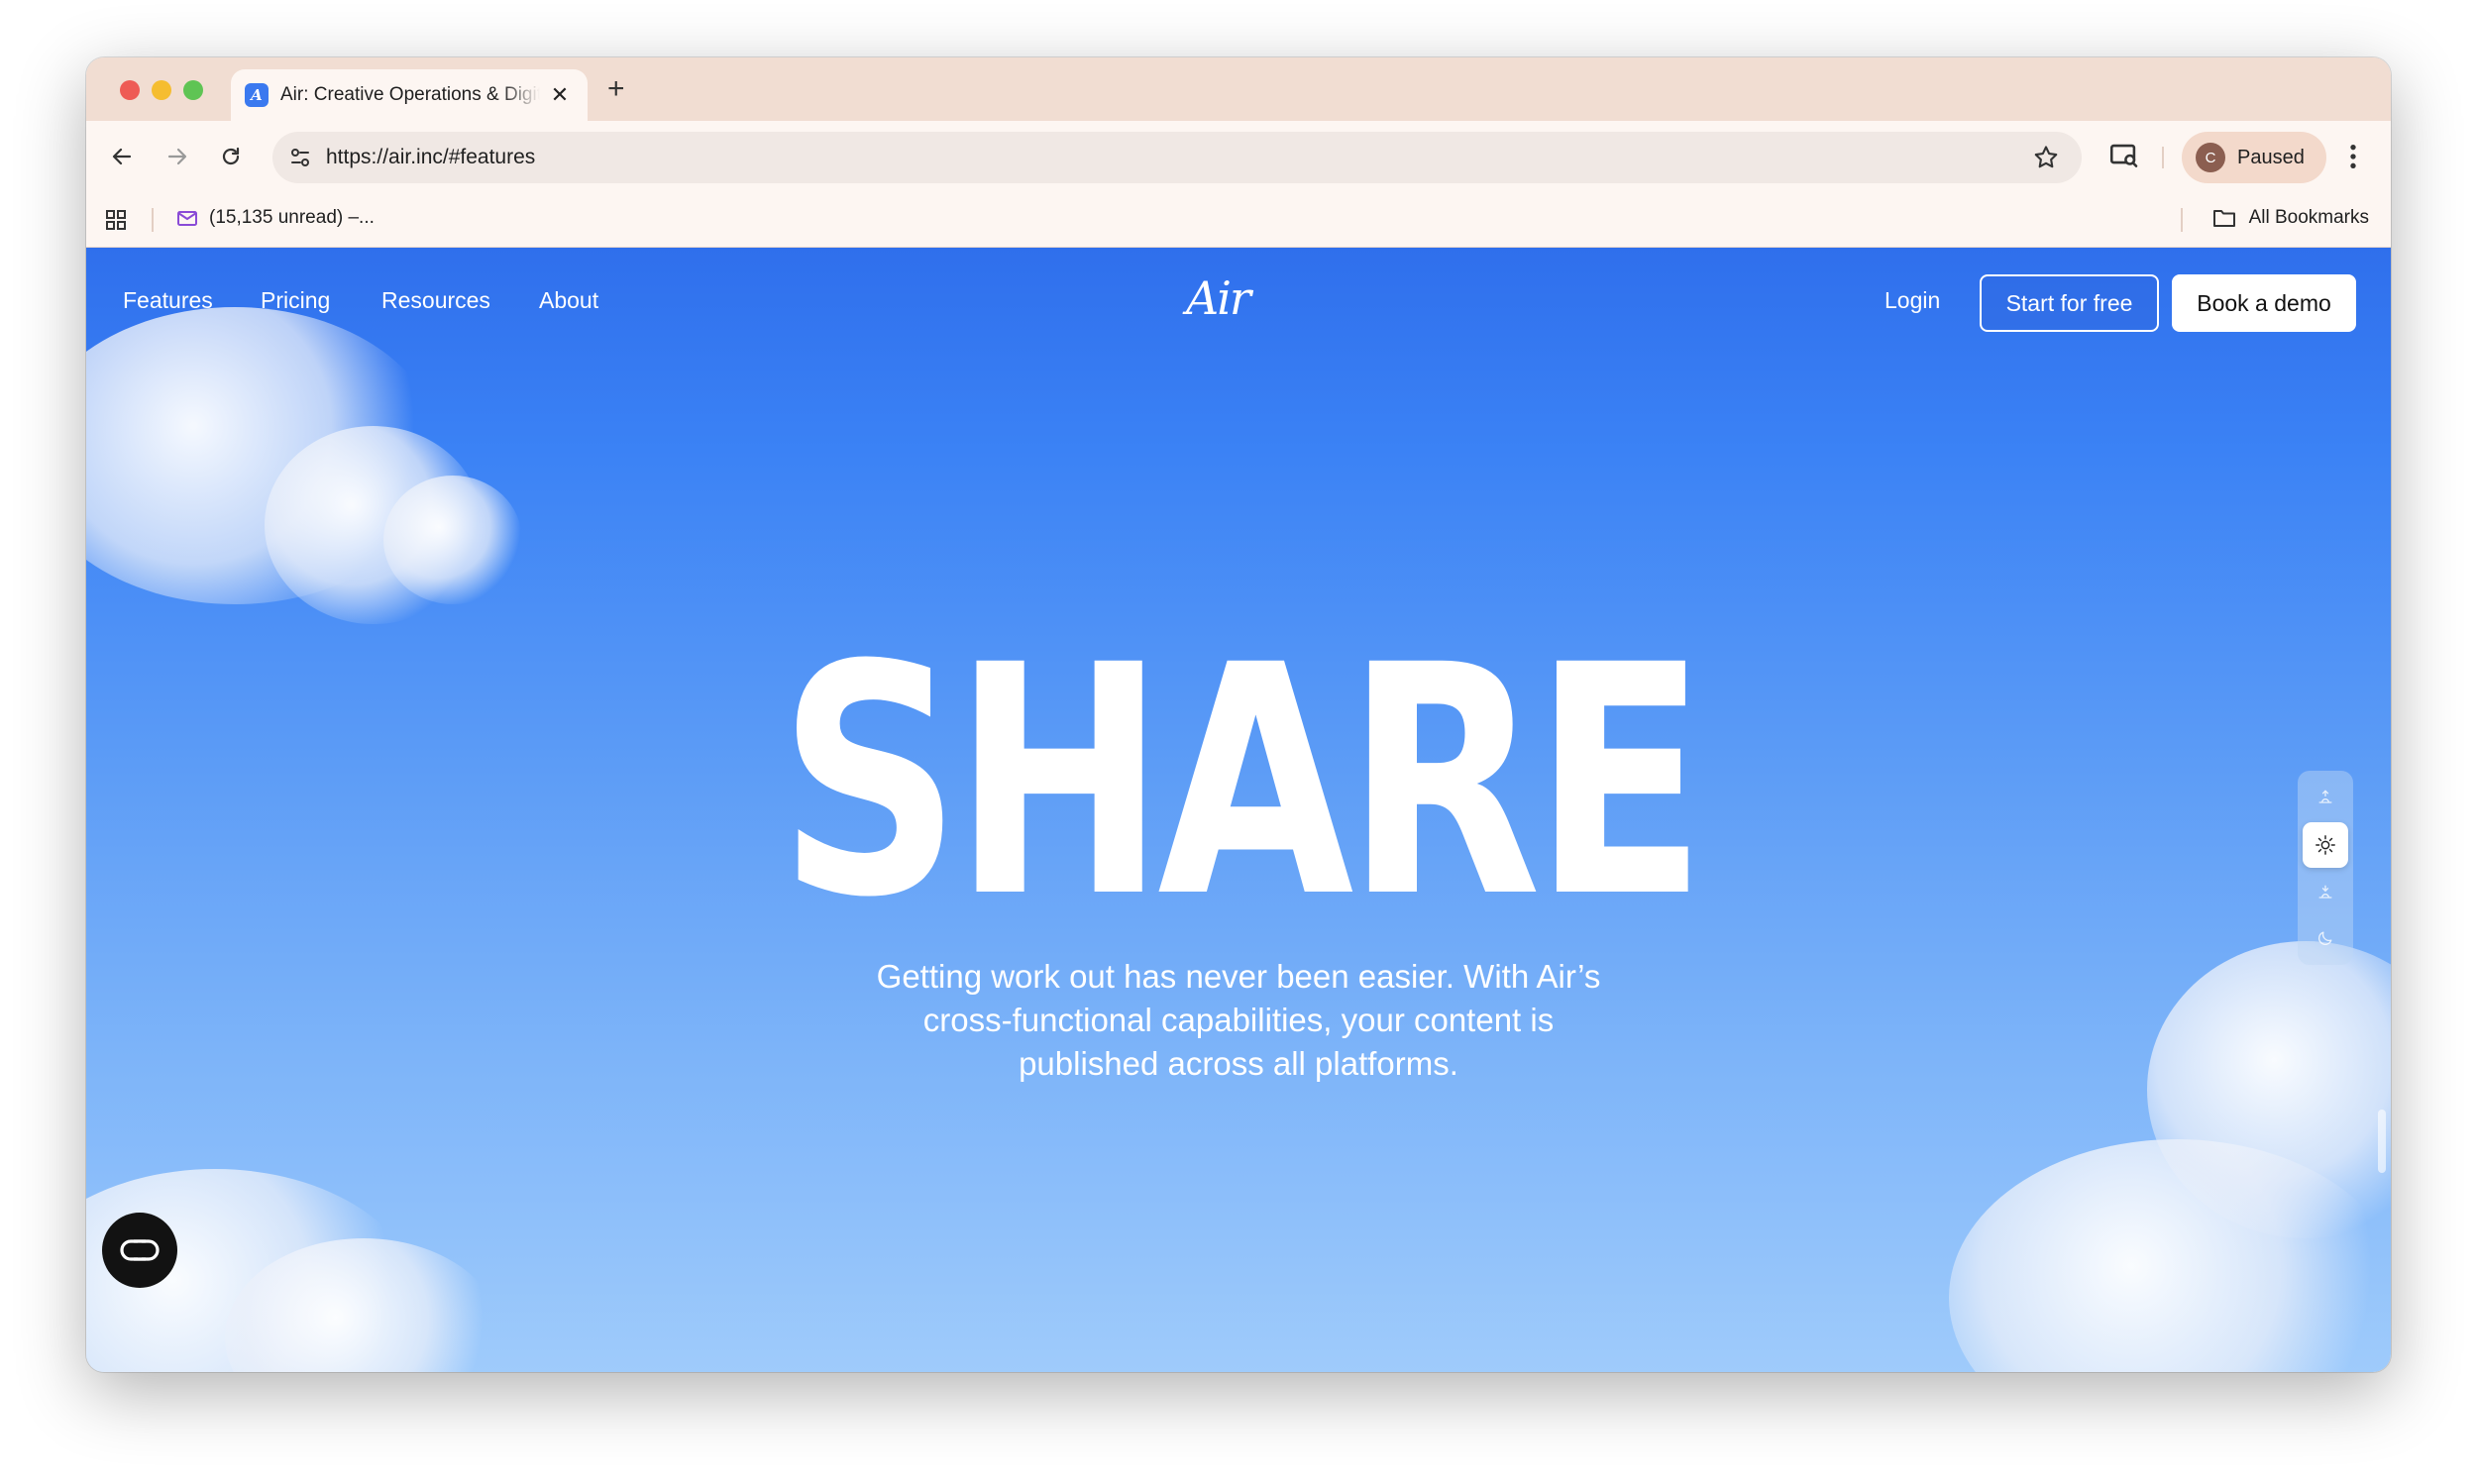 The height and width of the screenshot is (1484, 2477). Describe the element at coordinates (436, 300) in the screenshot. I see `nav-resources: Resources` at that location.